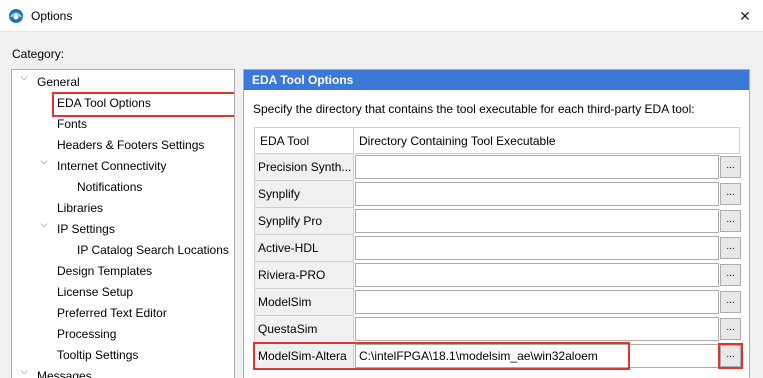  What do you see at coordinates (304, 329) in the screenshot?
I see `eda-tool-name: QuestaSim` at bounding box center [304, 329].